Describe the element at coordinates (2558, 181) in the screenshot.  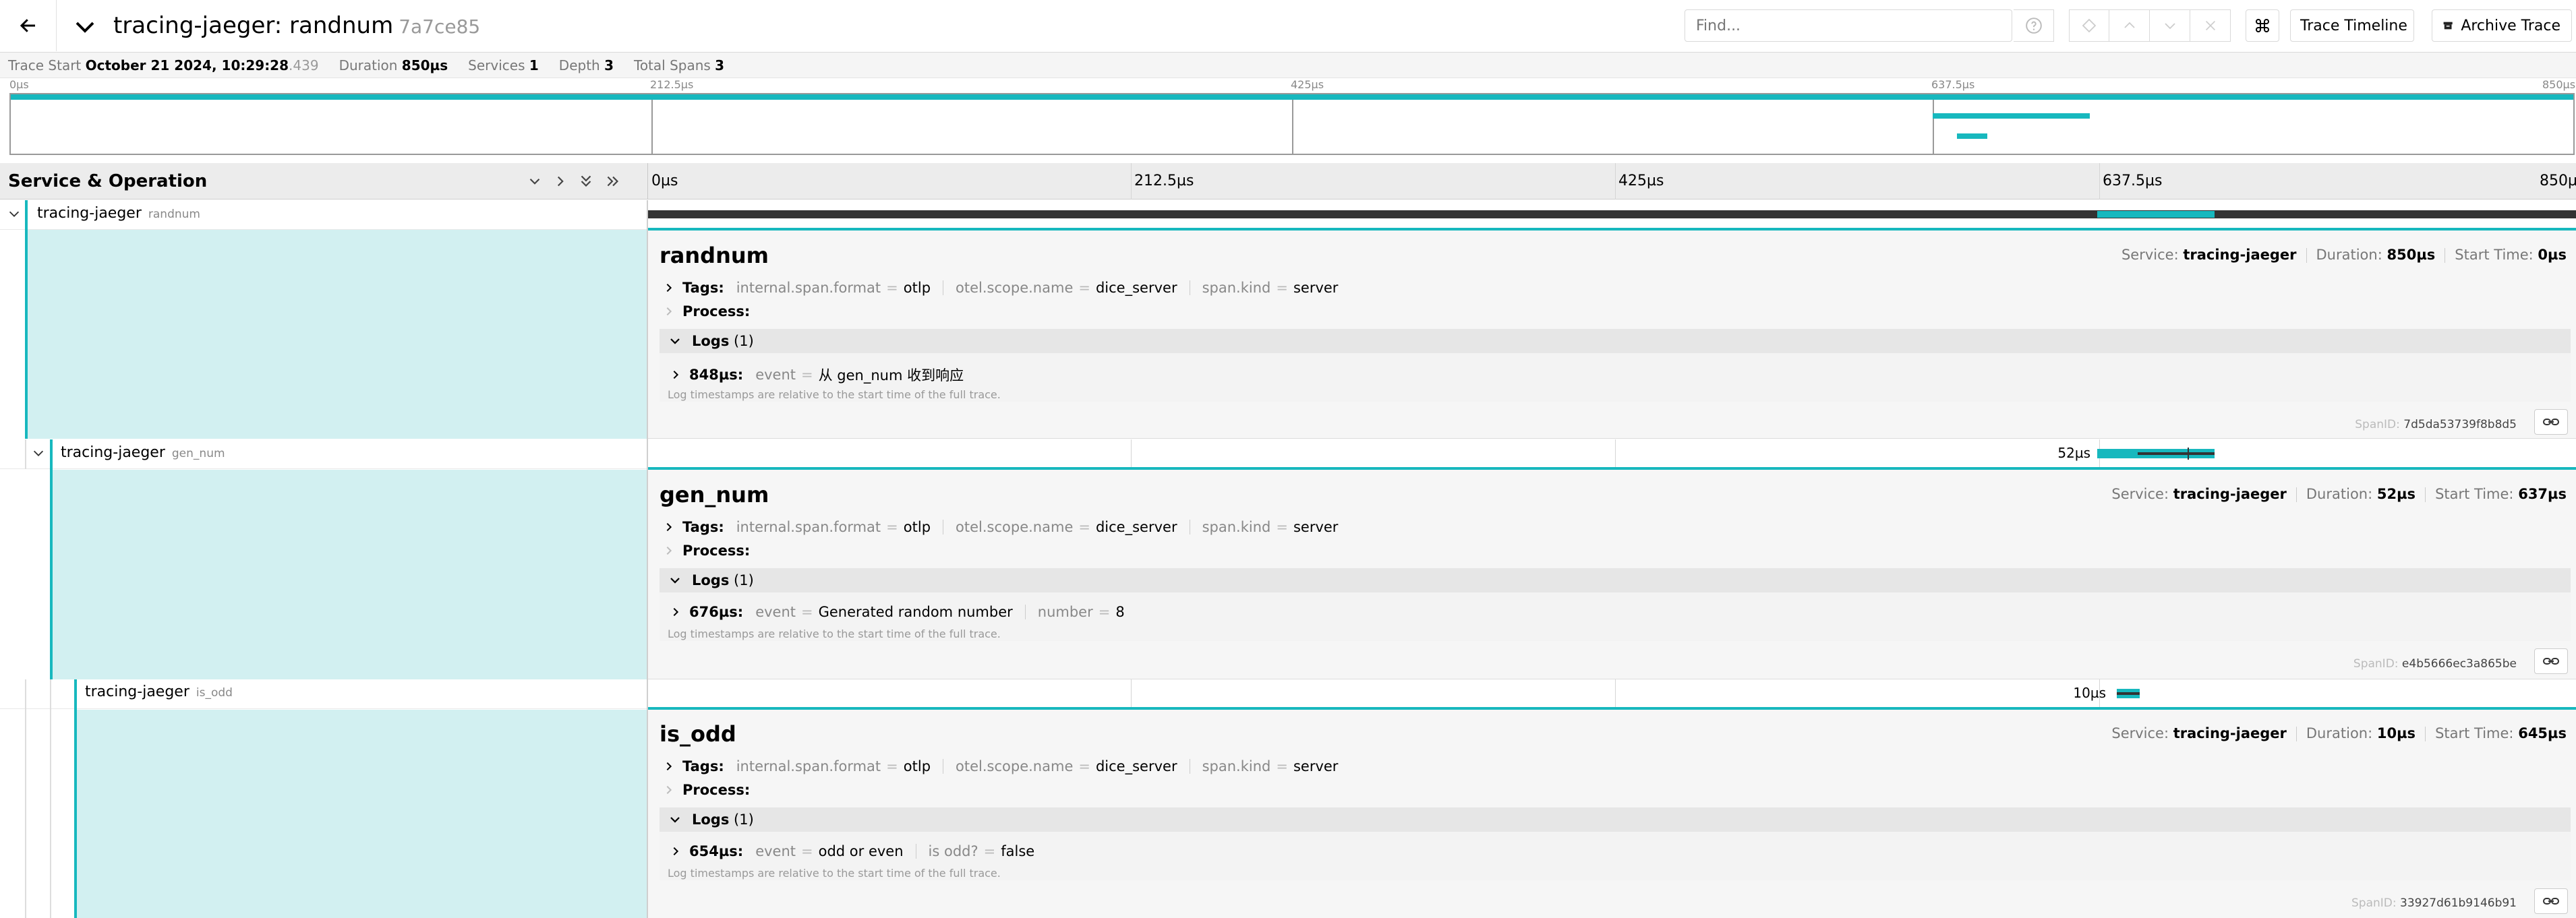
I see `timeline-tick: 850µs` at that location.